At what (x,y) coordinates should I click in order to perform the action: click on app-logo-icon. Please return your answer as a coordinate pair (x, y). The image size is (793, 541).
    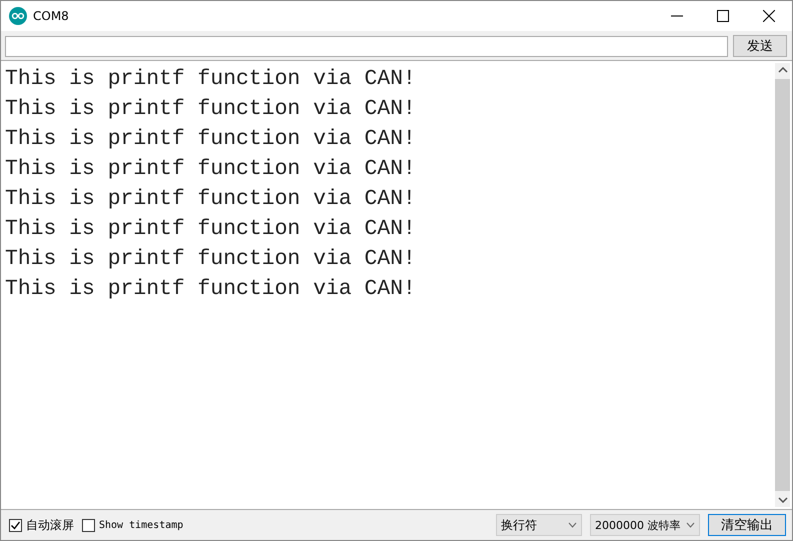
    Looking at the image, I should click on (18, 16).